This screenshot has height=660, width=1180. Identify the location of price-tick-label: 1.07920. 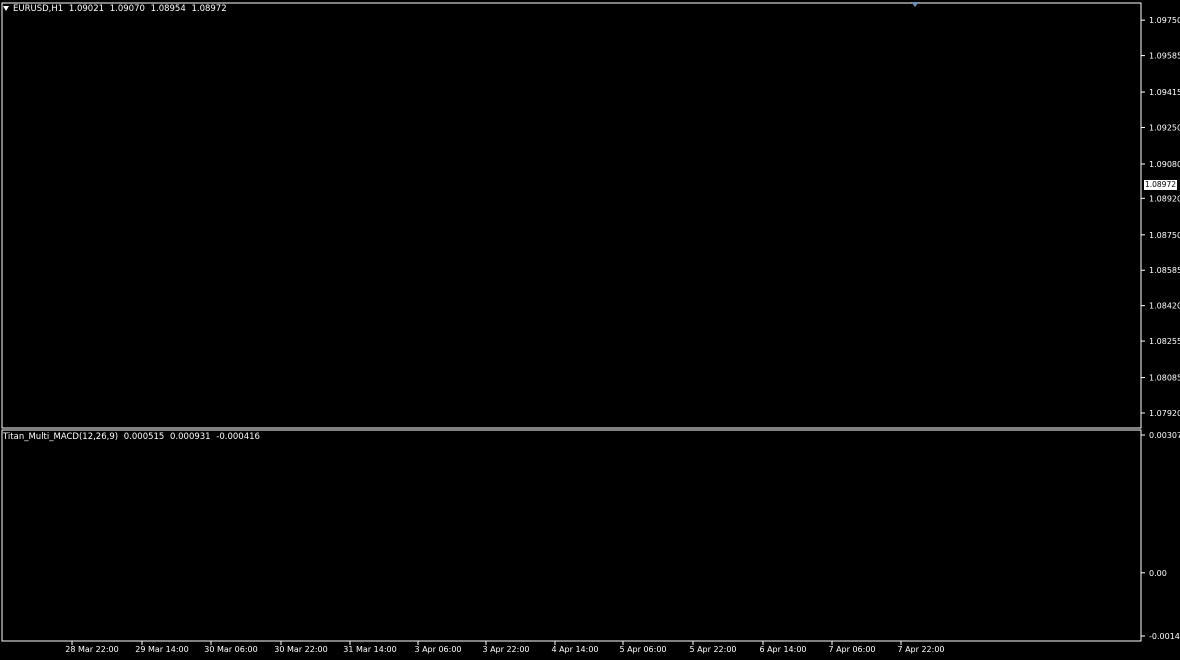
(1164, 413).